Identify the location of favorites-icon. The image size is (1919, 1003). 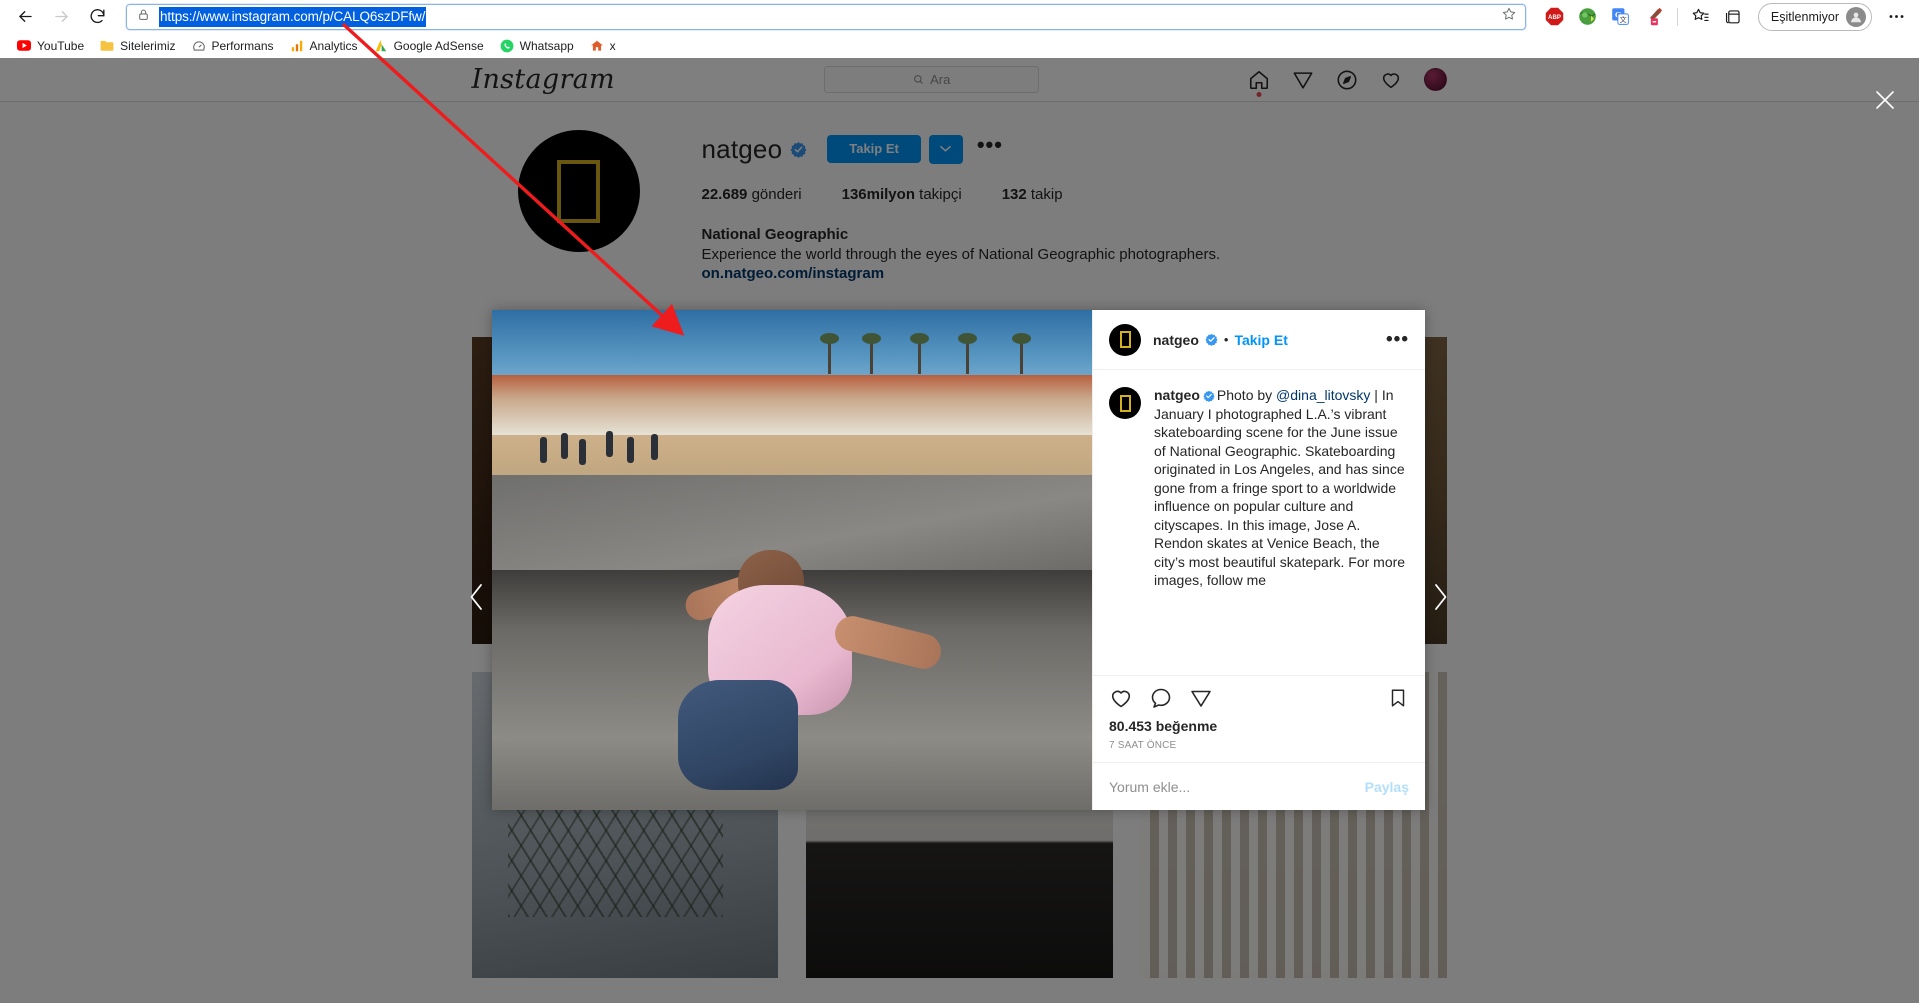
(1701, 17).